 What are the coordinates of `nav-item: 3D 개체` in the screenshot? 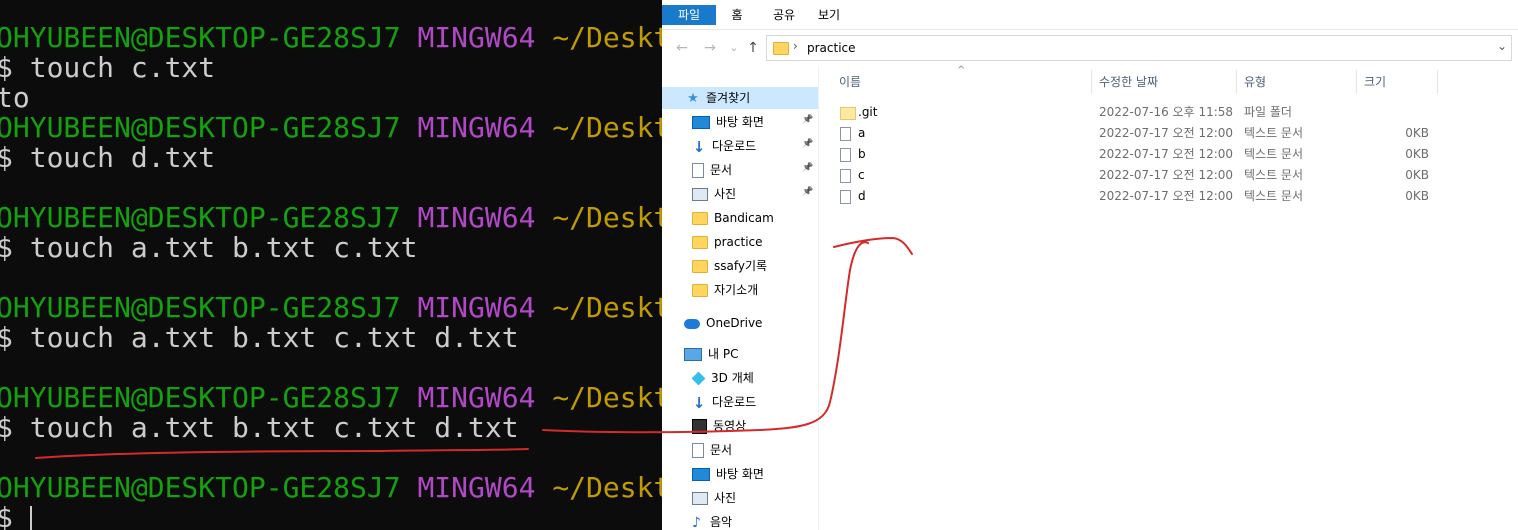 It's located at (751, 378).